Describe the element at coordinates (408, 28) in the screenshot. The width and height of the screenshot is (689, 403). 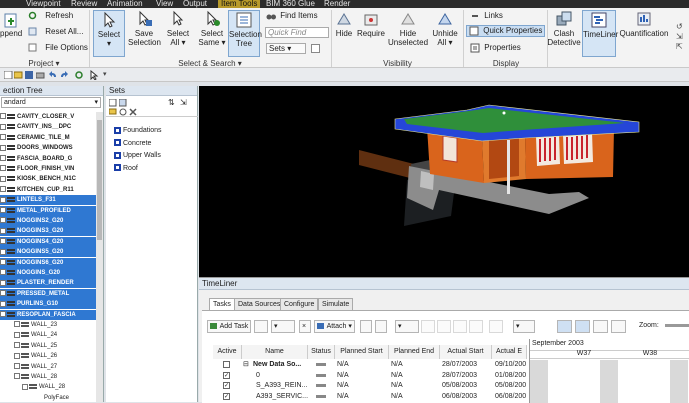
I see `hide-unselected-button: Hide Unselected` at that location.